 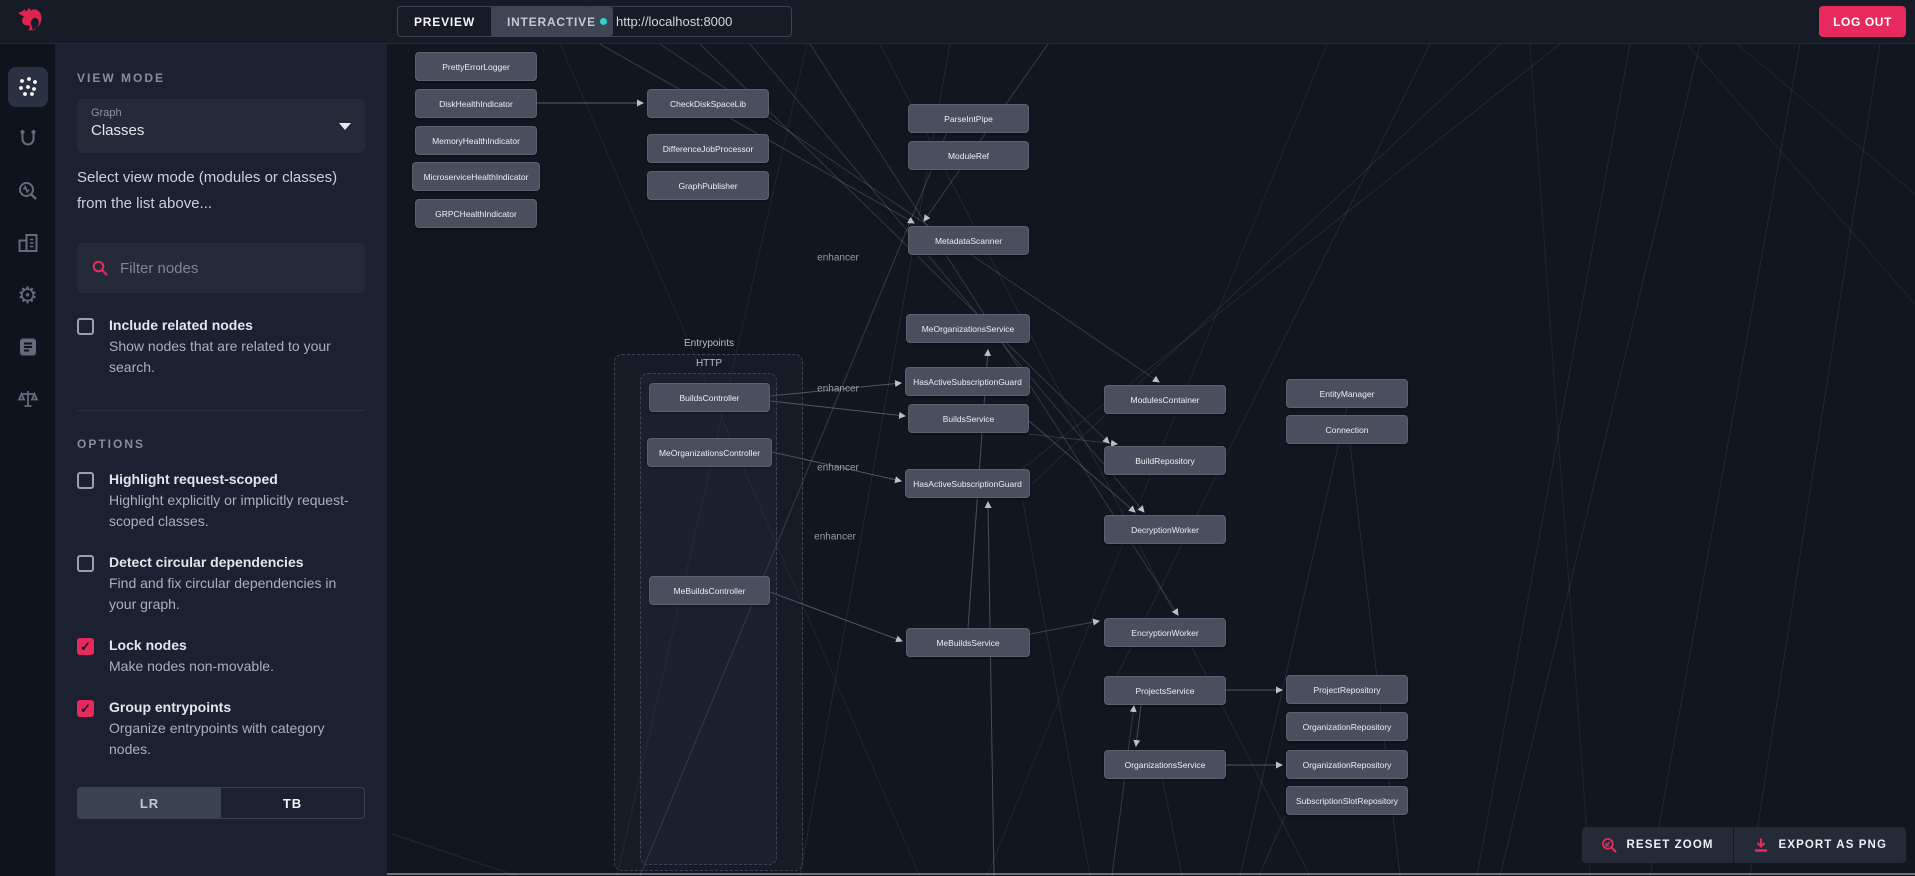 I want to click on option-lock-nodes: ✓ Lock nodes Make nodes non-movable., so click(x=221, y=656).